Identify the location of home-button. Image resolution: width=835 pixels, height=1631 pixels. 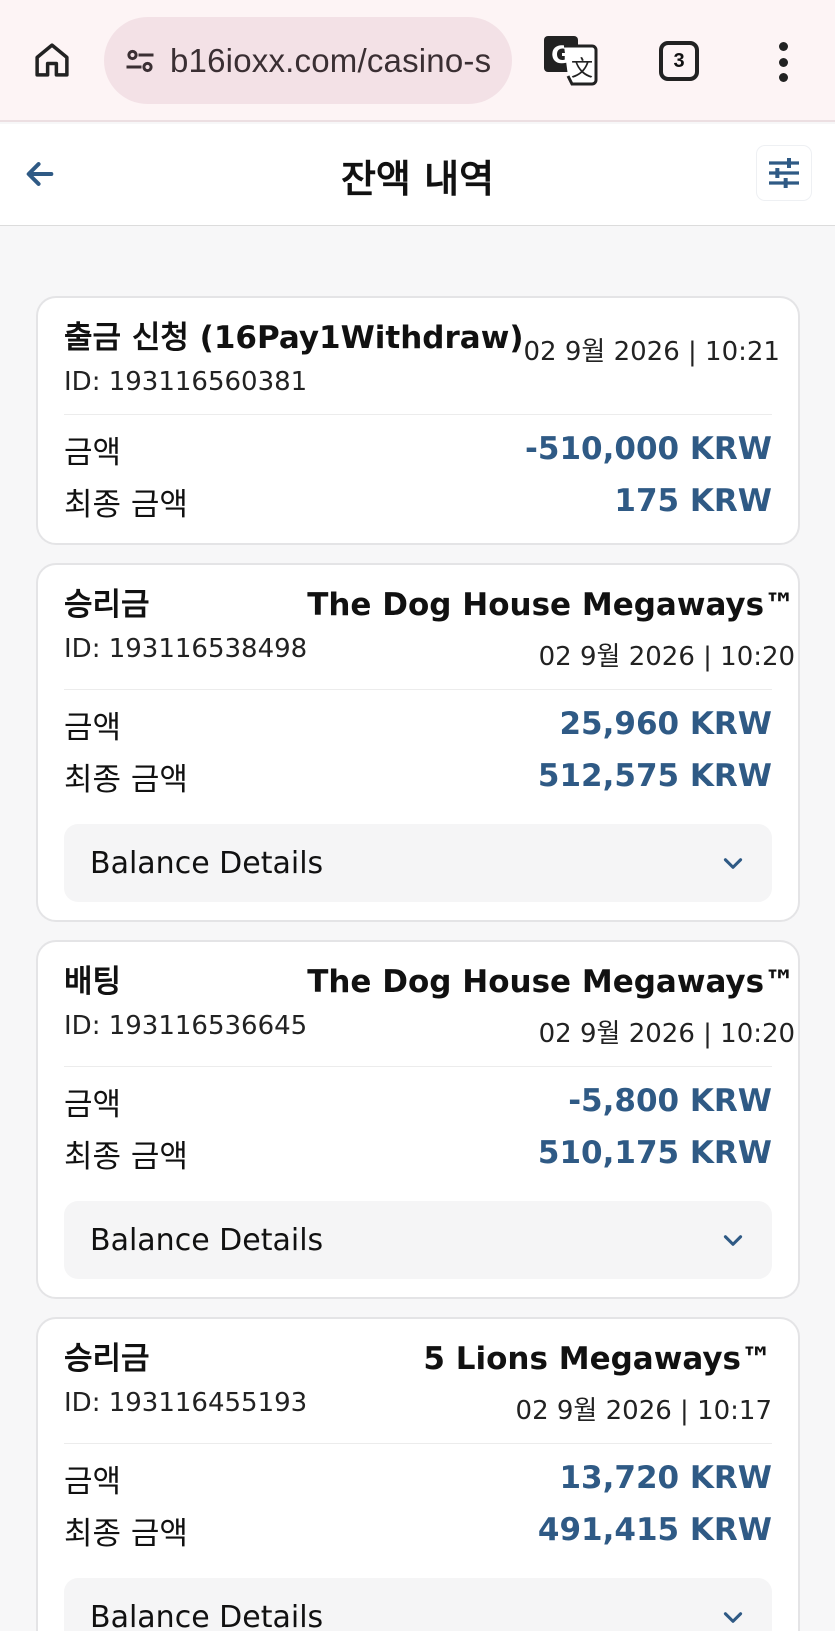
(52, 60).